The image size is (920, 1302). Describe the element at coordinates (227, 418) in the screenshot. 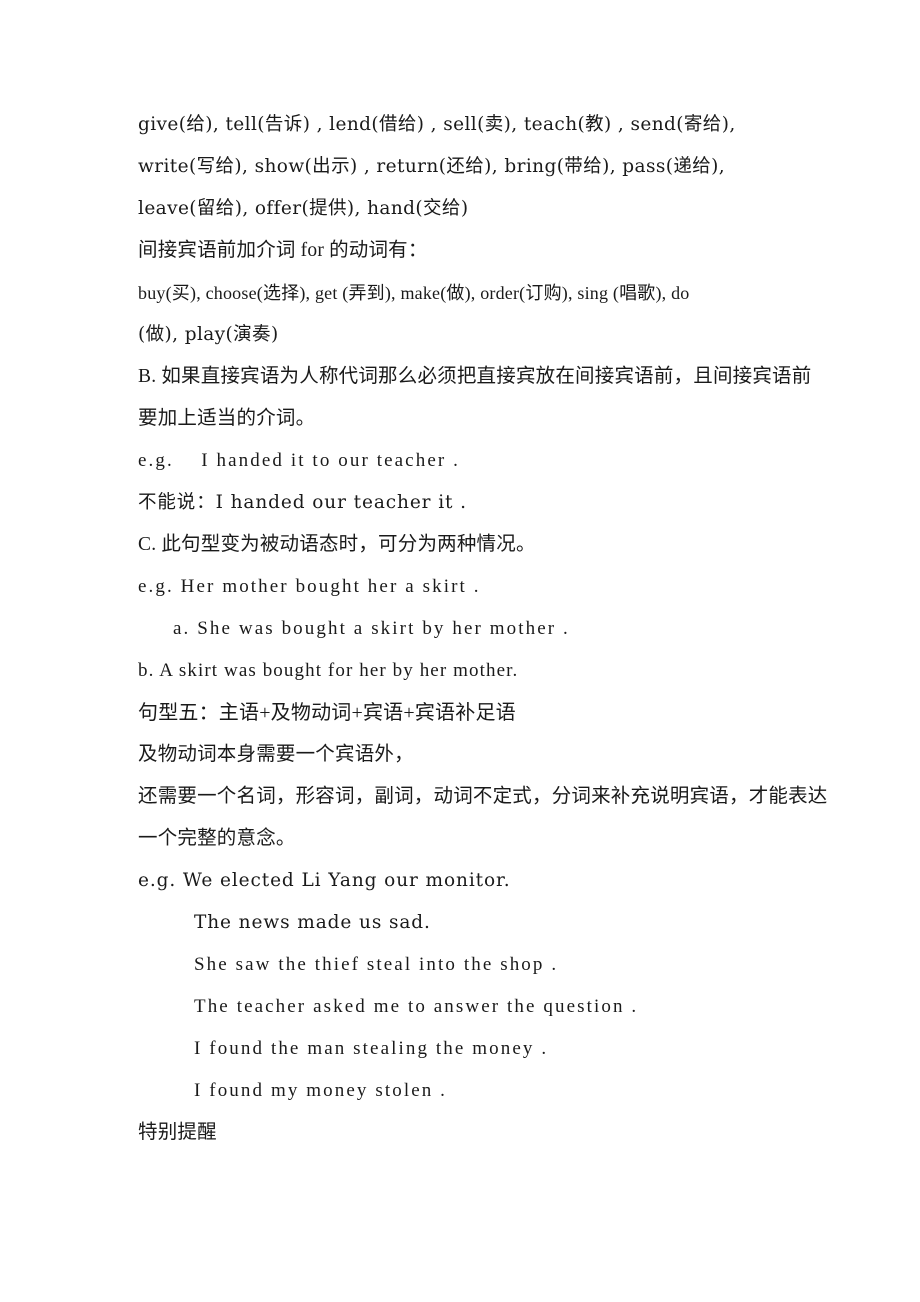

I see `rule-b-line-2: 要加上适当的介词。` at that location.